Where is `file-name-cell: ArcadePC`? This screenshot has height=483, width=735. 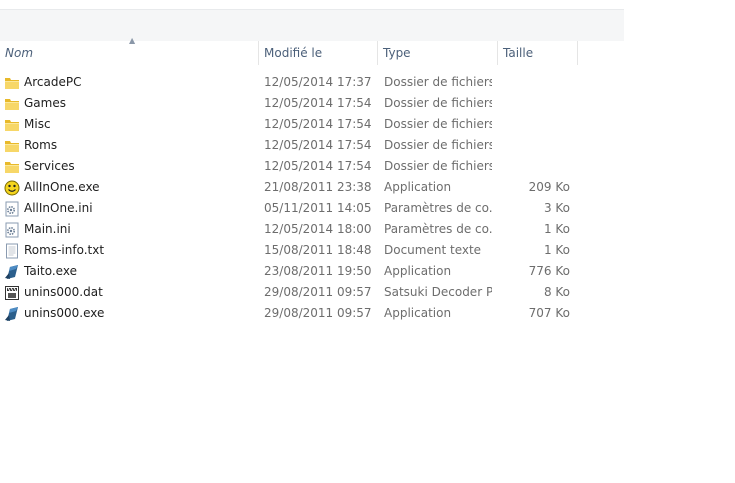 file-name-cell: ArcadePC is located at coordinates (129, 82).